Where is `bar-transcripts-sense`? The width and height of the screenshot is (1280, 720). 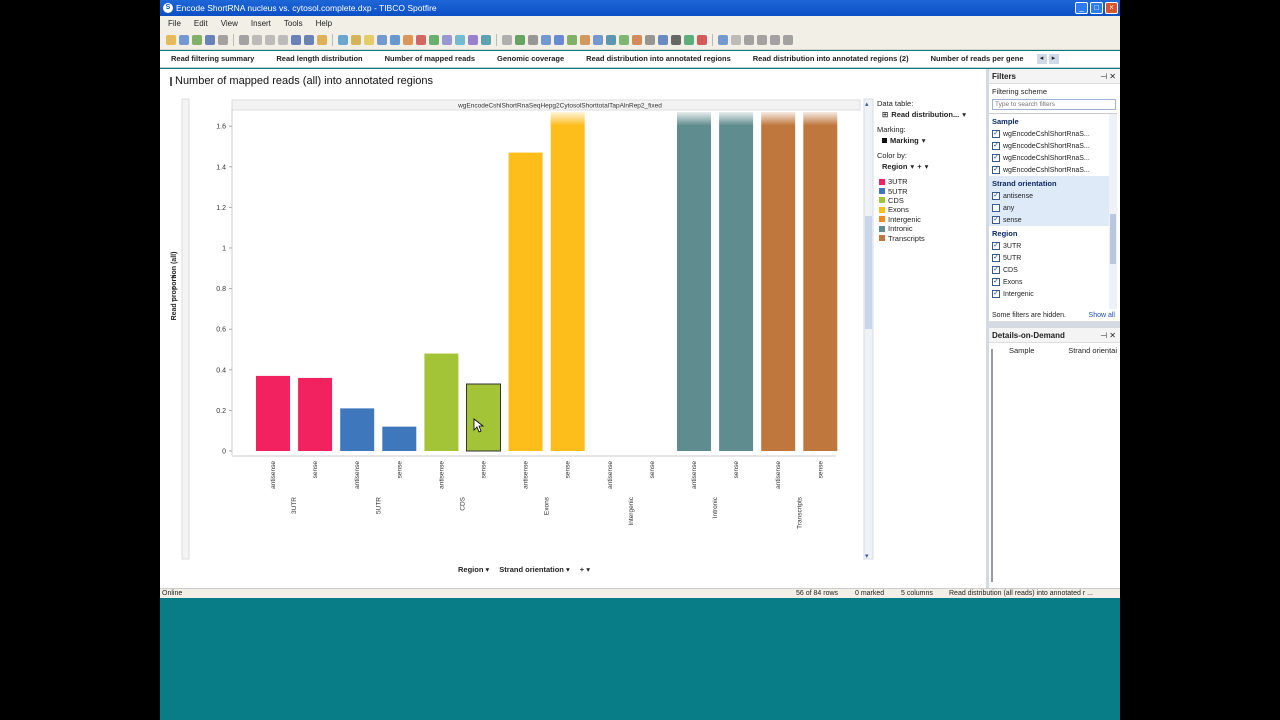
bar-transcripts-sense is located at coordinates (820, 281).